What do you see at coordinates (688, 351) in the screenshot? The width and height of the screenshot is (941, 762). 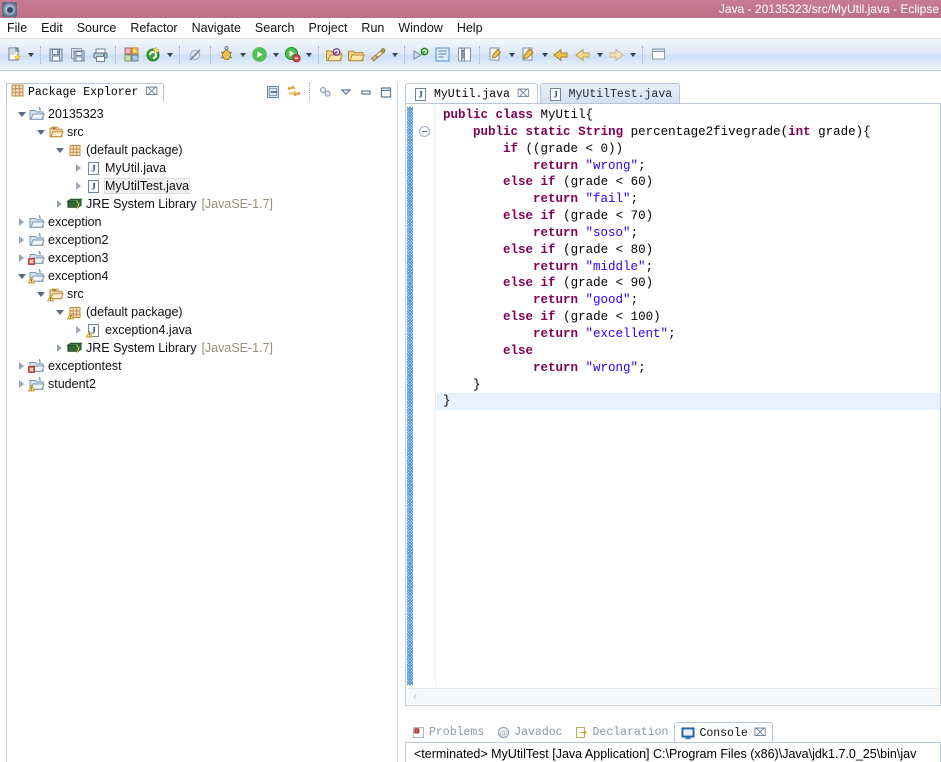 I see `code-line: else` at bounding box center [688, 351].